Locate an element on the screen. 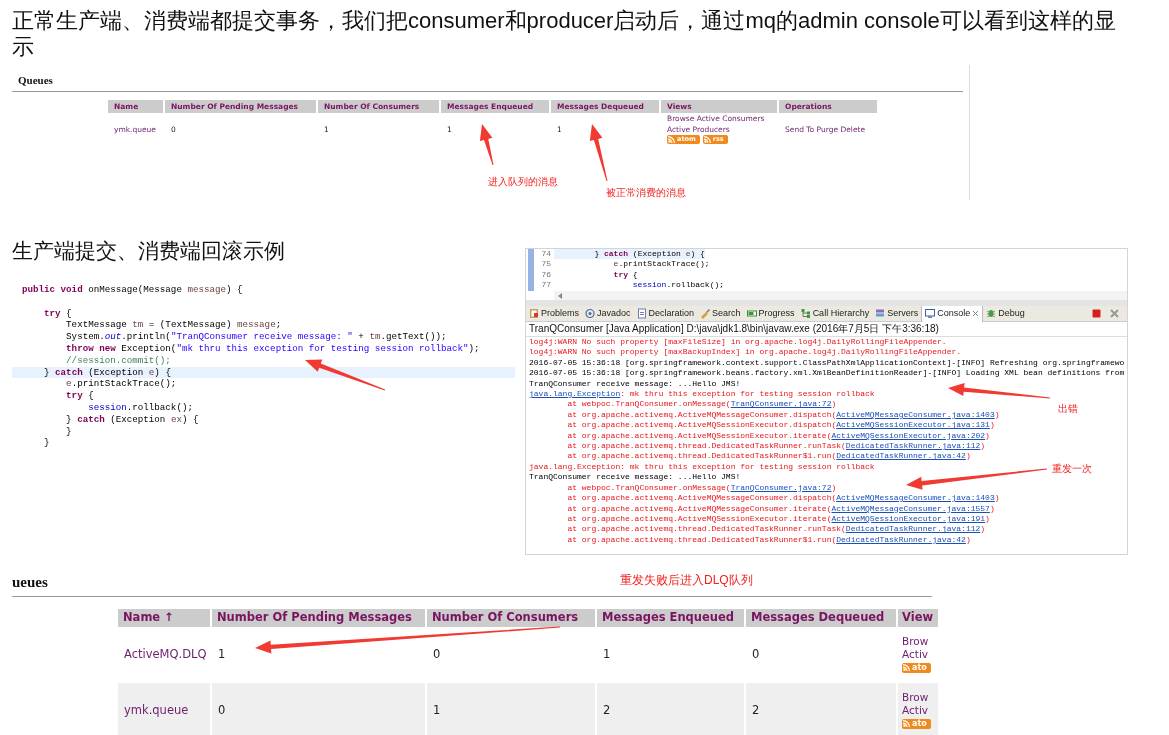  remove-icon is located at coordinates (1114, 313).